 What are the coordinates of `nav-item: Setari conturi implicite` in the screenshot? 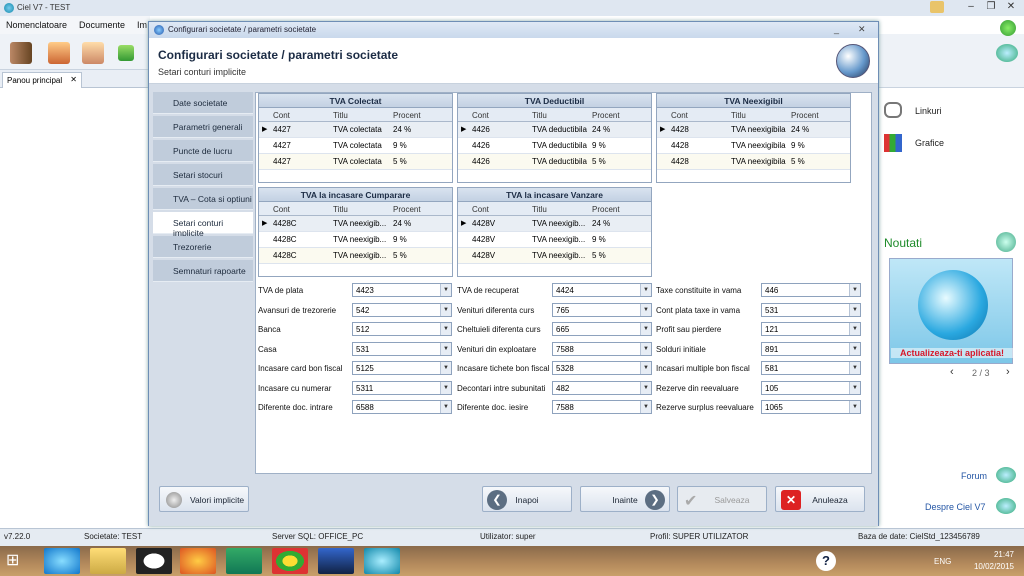 It's located at (203, 225).